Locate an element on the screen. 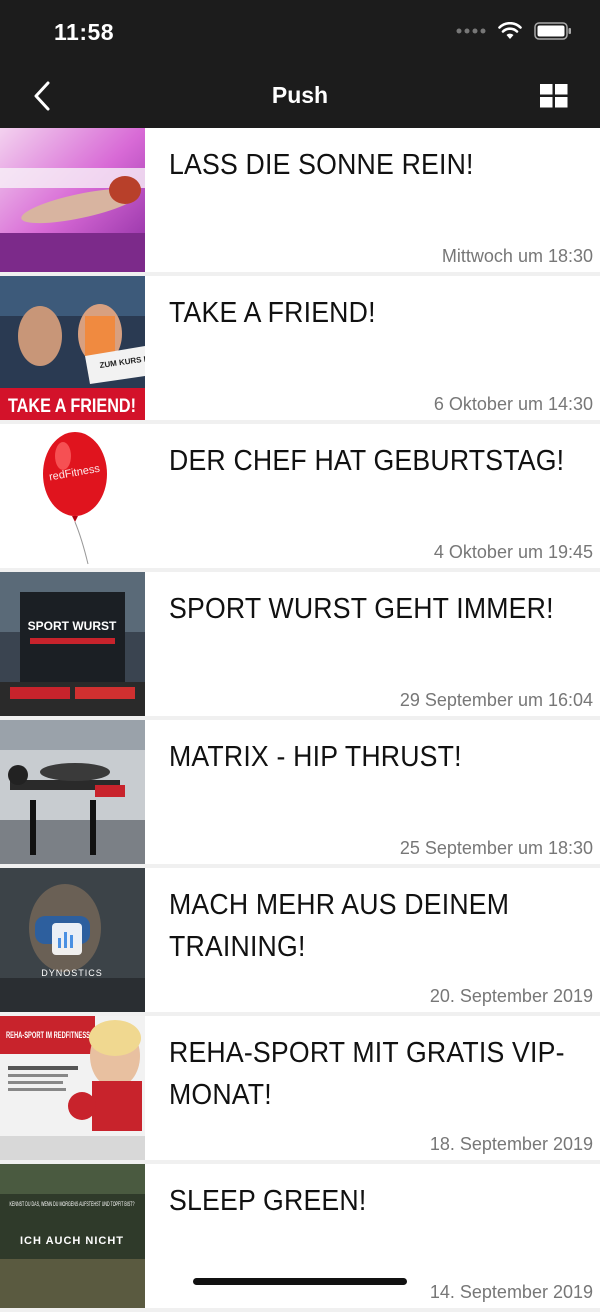  message-title: LASS DIE SONNE REIN! is located at coordinates (321, 165).